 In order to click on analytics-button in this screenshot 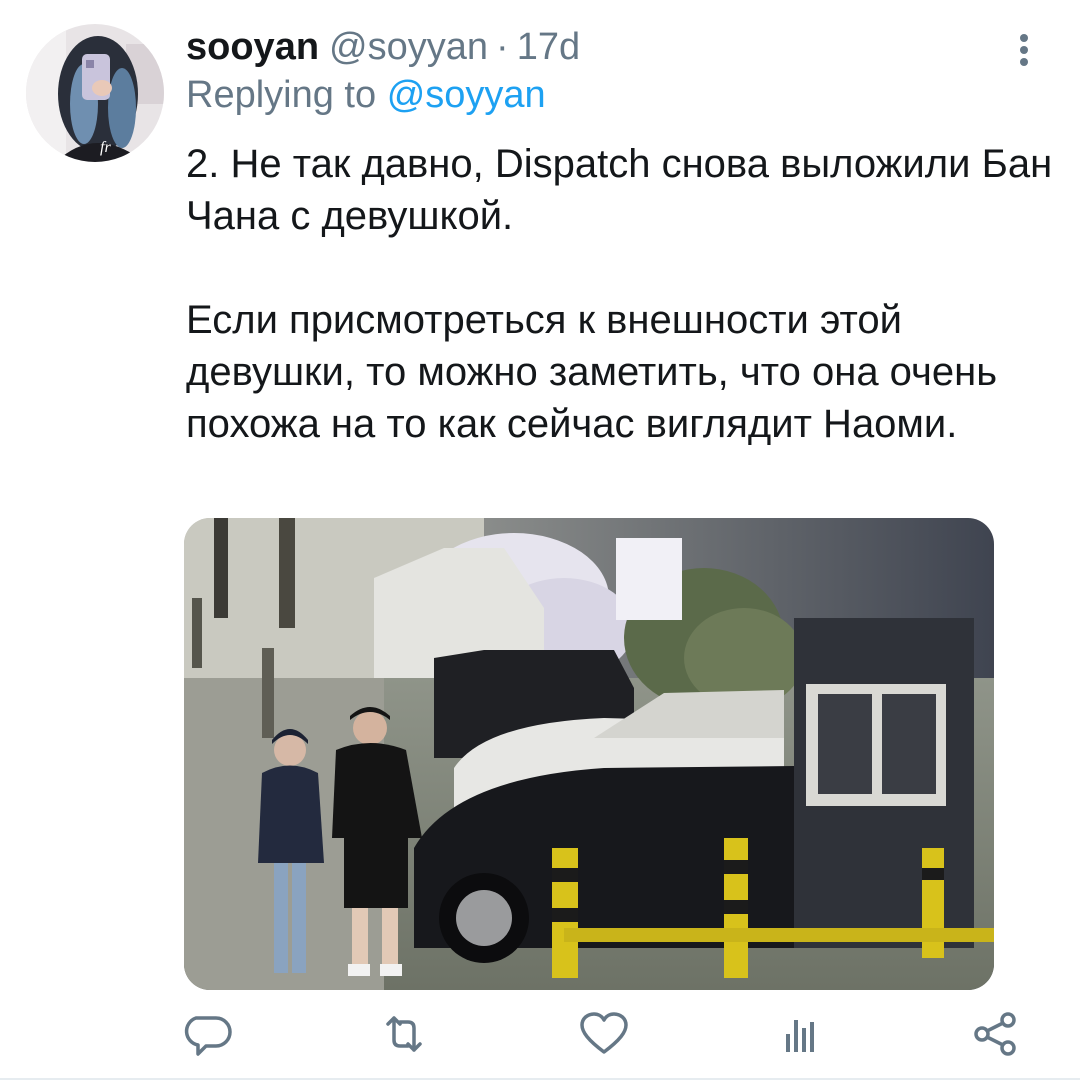, I will do `click(800, 1034)`.